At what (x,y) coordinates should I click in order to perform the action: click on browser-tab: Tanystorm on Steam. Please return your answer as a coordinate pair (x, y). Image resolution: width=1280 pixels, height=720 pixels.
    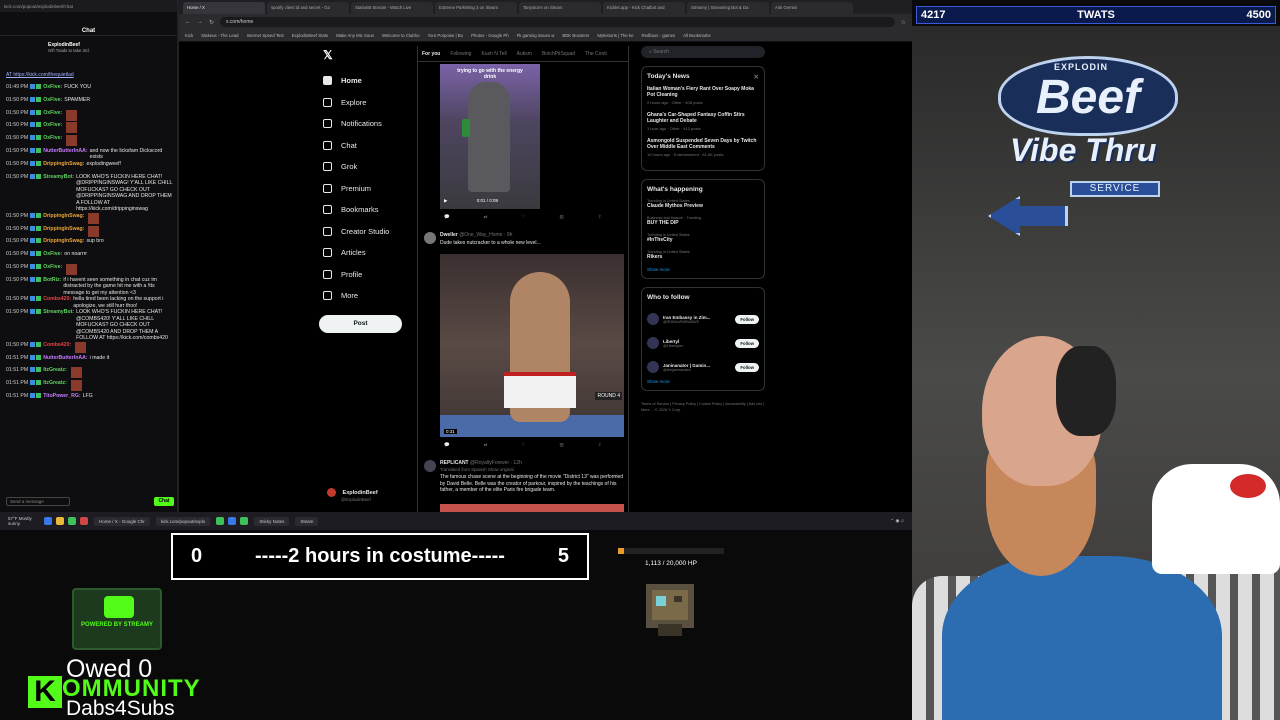
    Looking at the image, I should click on (560, 8).